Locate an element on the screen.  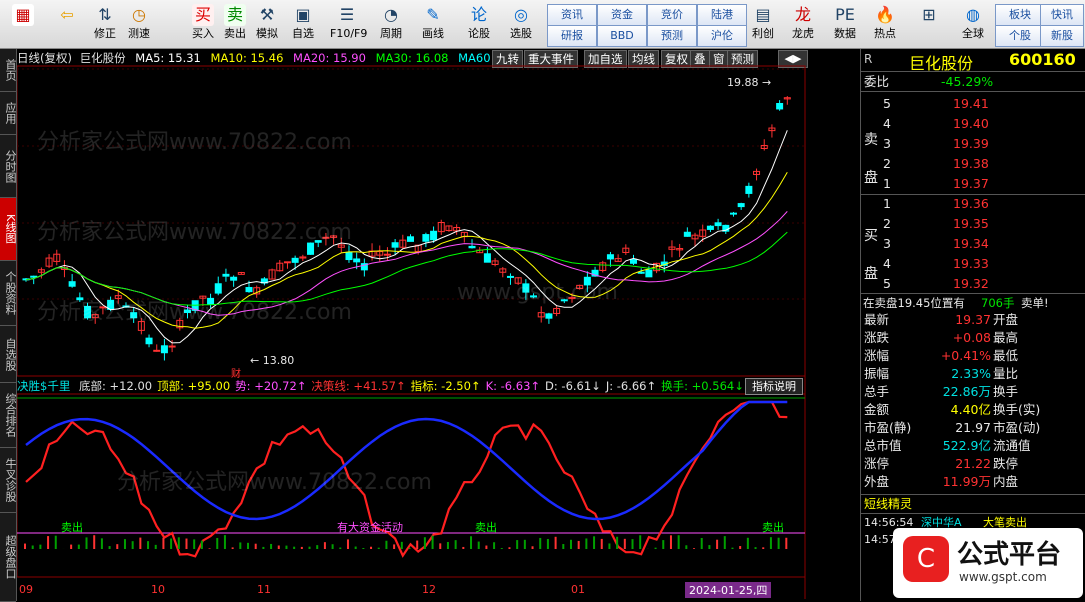
tab-london: 沪伦 is located at coordinates (722, 36).